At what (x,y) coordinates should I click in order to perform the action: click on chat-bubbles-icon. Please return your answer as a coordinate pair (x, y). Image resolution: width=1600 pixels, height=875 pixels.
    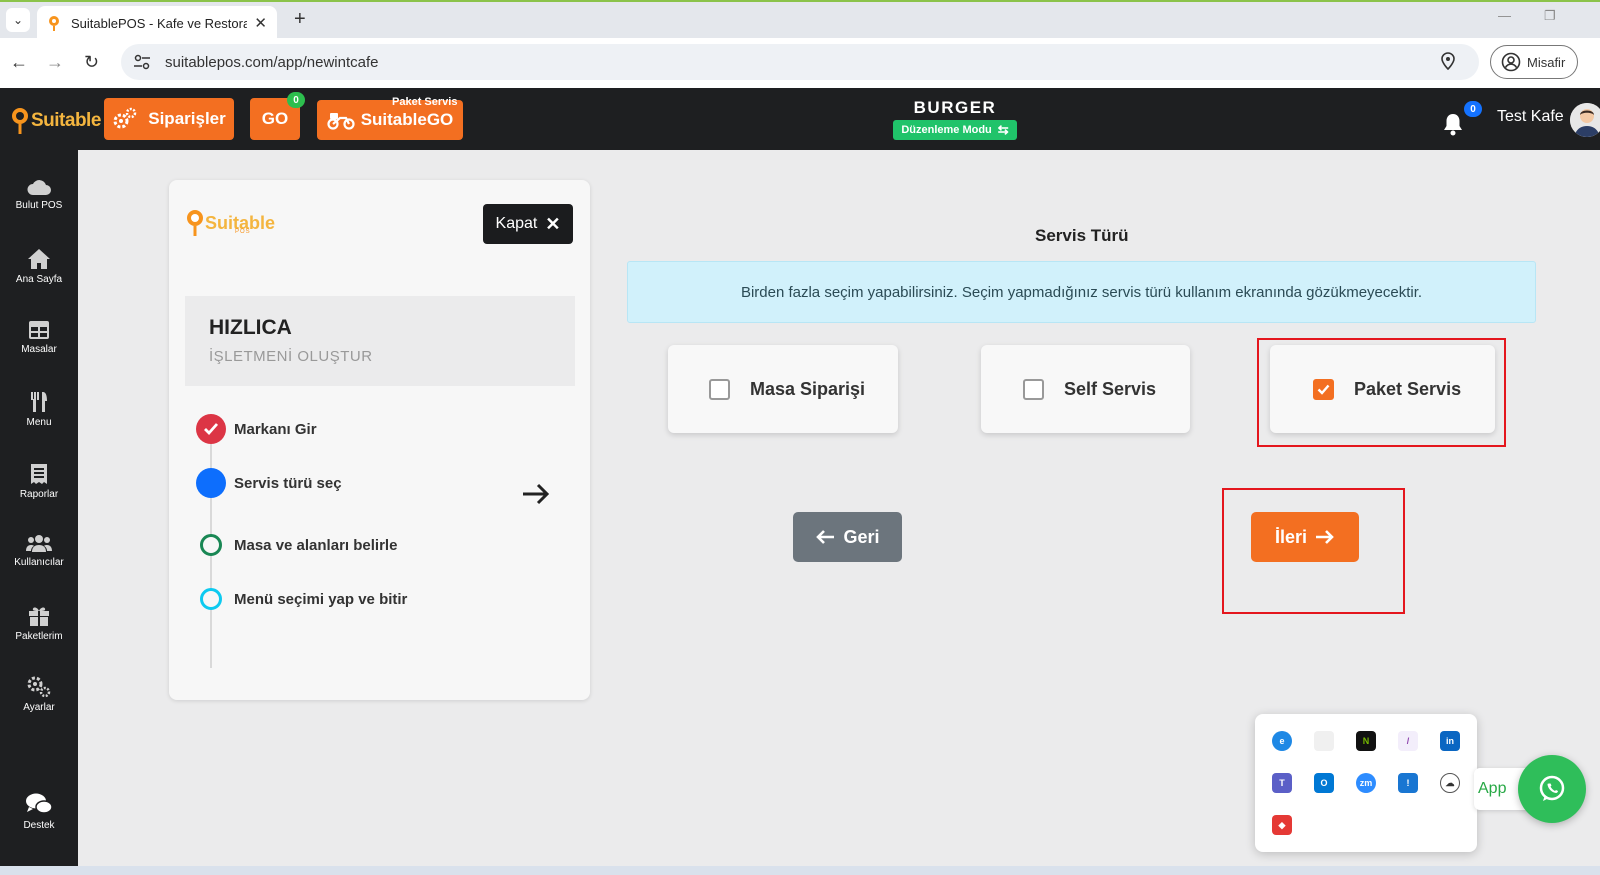
    Looking at the image, I should click on (39, 803).